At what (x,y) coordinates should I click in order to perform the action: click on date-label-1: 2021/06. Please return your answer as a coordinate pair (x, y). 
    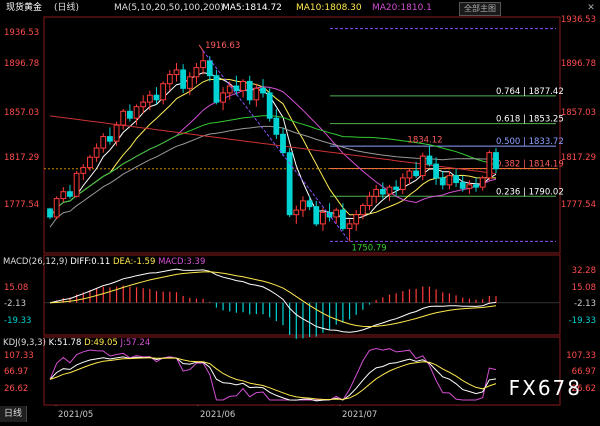
    Looking at the image, I should click on (218, 415).